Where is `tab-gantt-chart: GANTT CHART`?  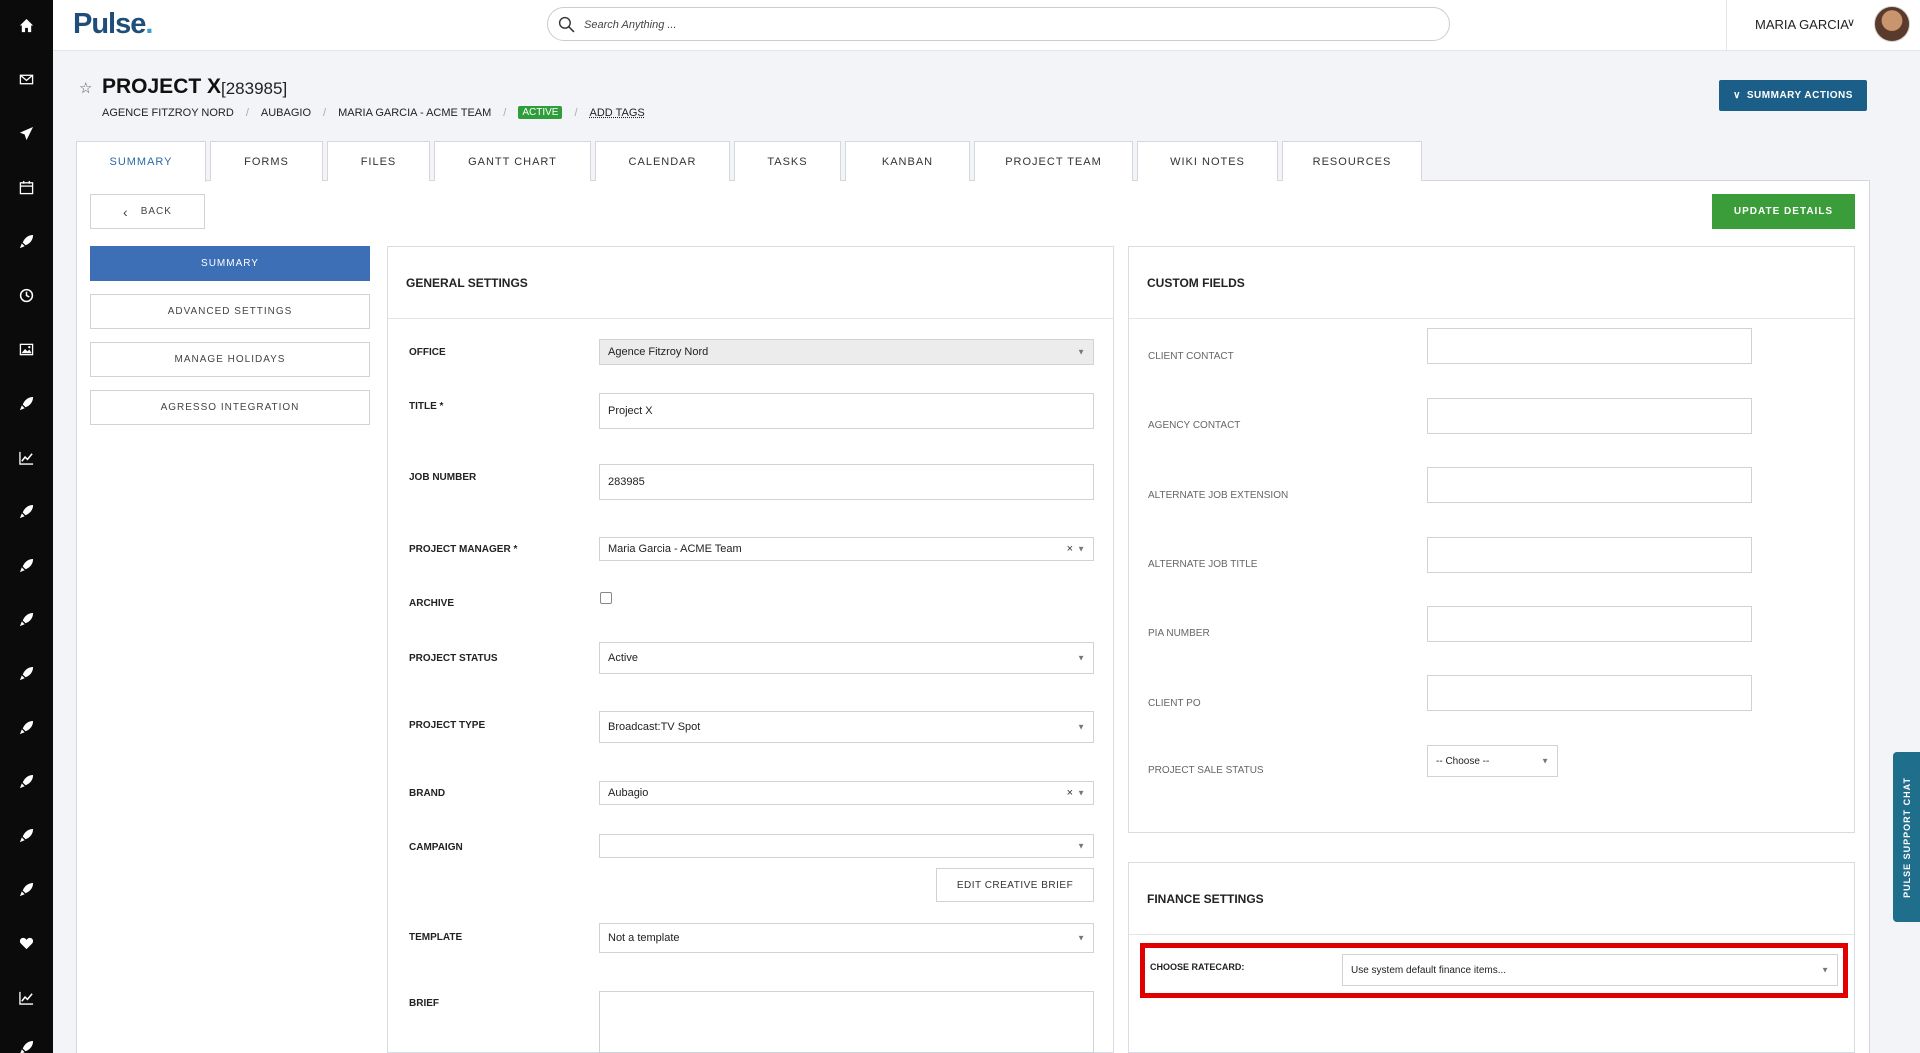 tab-gantt-chart: GANTT CHART is located at coordinates (512, 161).